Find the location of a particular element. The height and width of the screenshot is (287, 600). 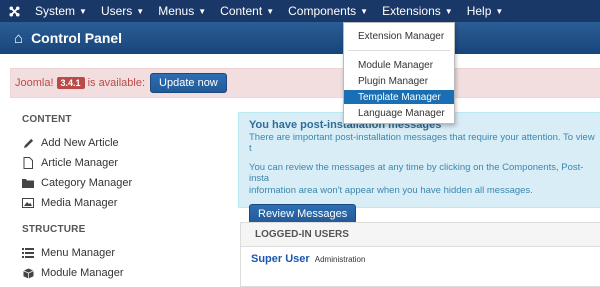

home-icon: ⌂ is located at coordinates (19, 38).